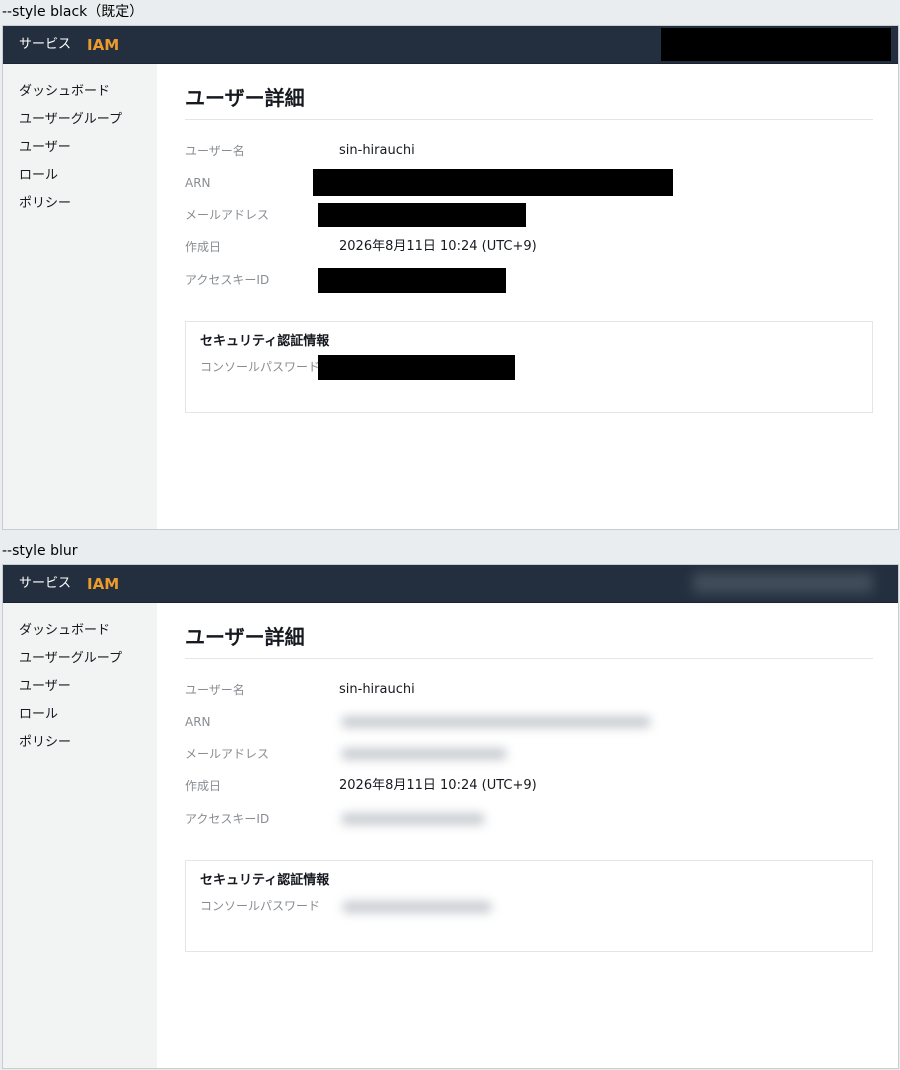 The height and width of the screenshot is (1070, 900). I want to click on email-value-blurred, so click(424, 754).